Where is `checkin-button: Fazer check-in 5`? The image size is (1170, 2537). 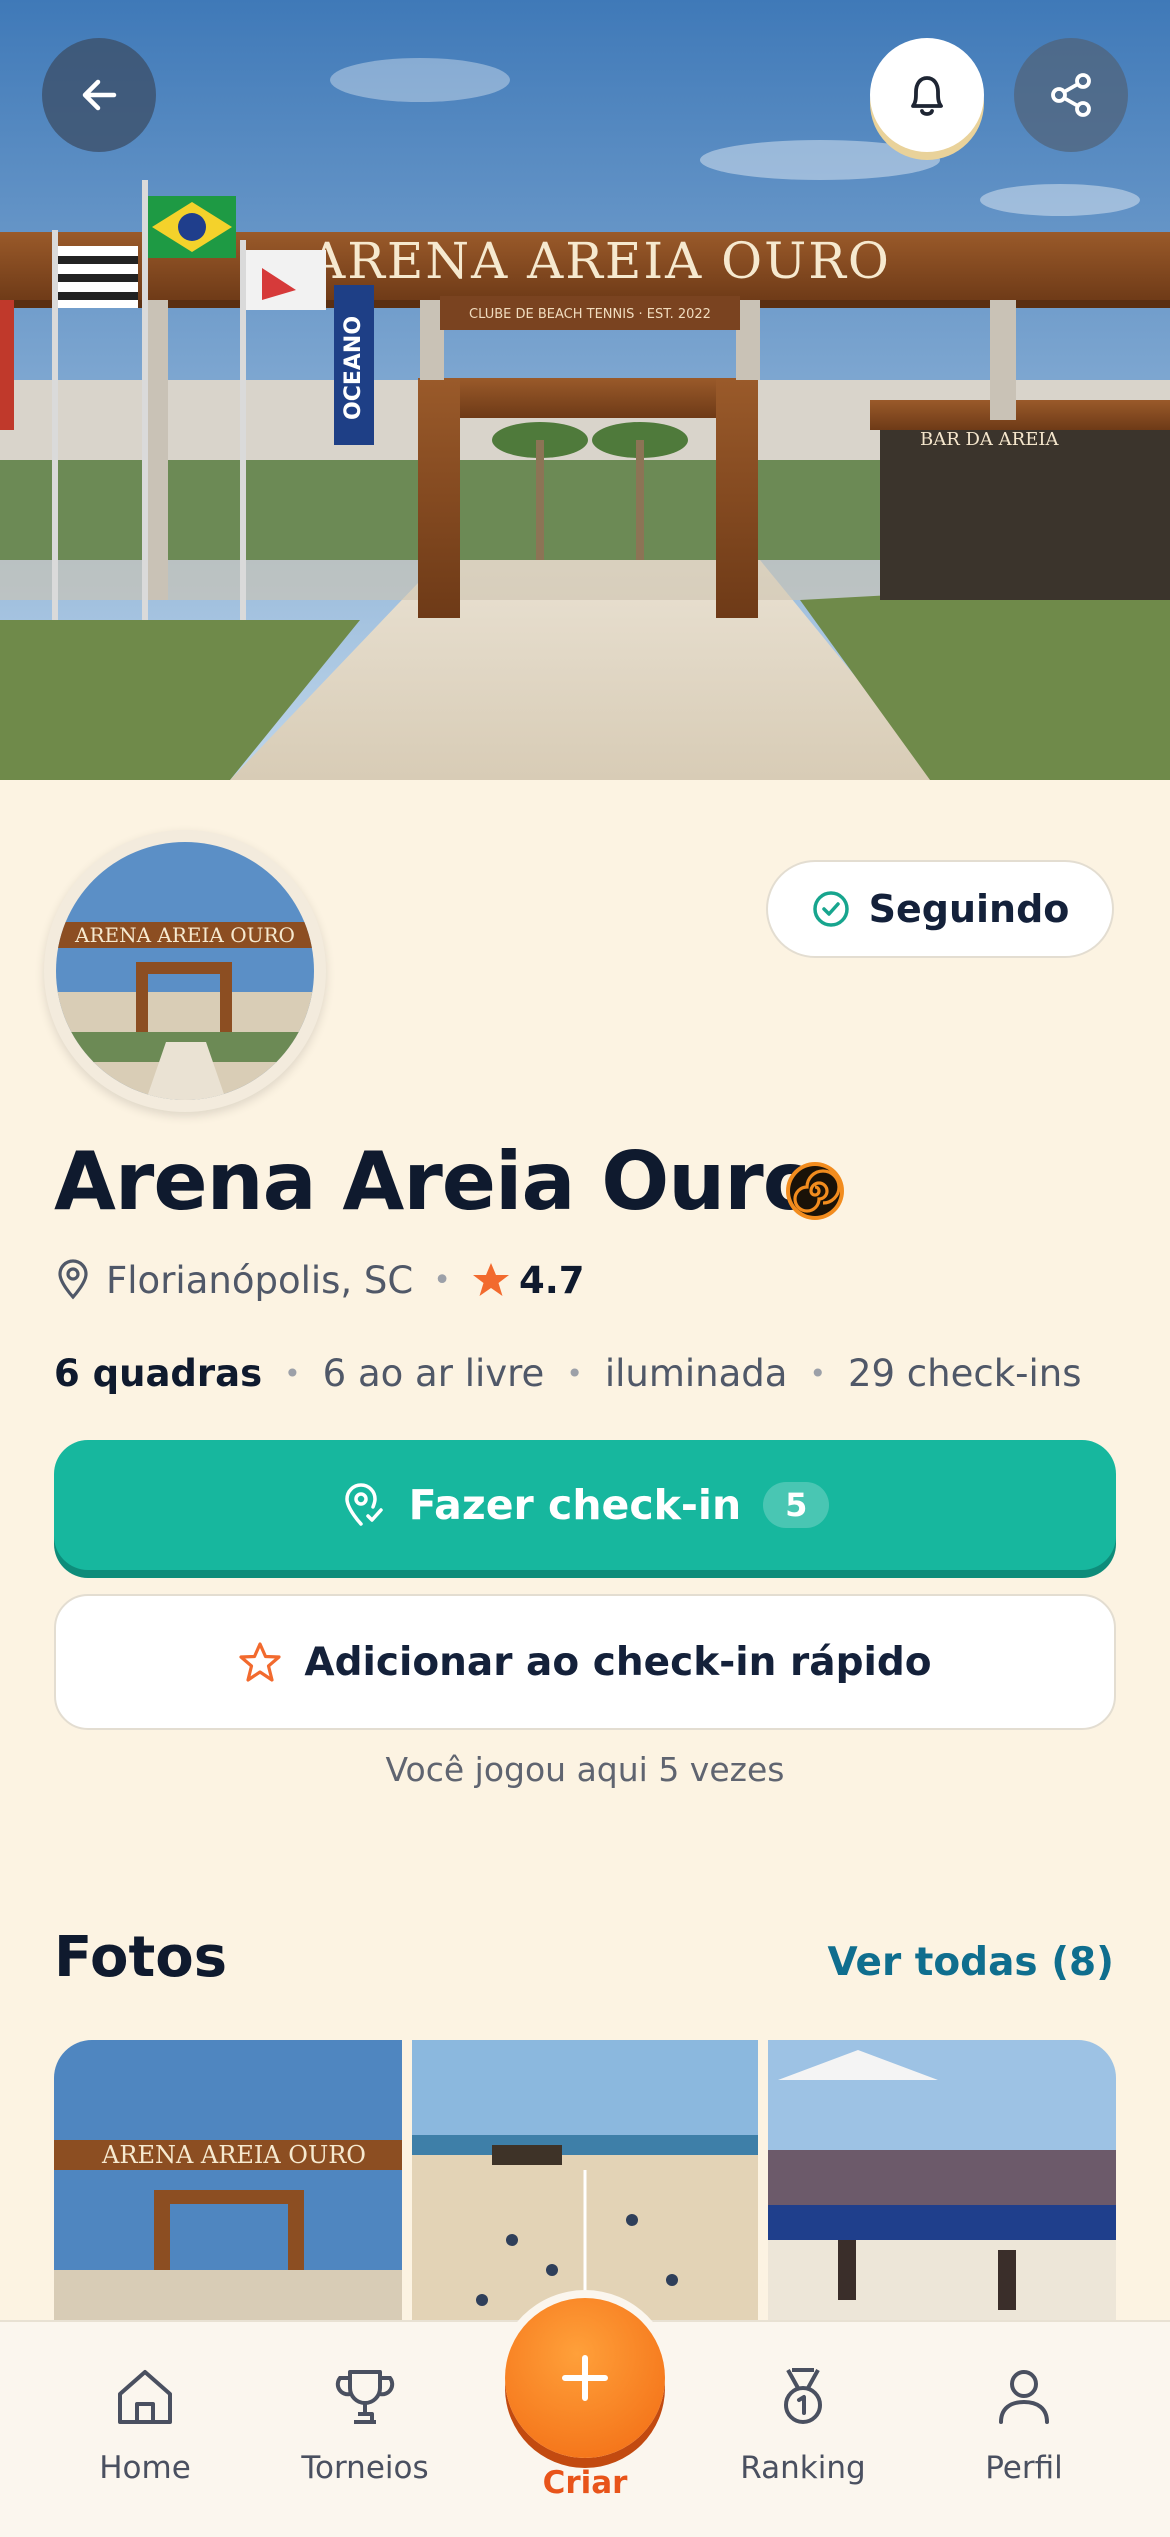 checkin-button: Fazer check-in 5 is located at coordinates (585, 1505).